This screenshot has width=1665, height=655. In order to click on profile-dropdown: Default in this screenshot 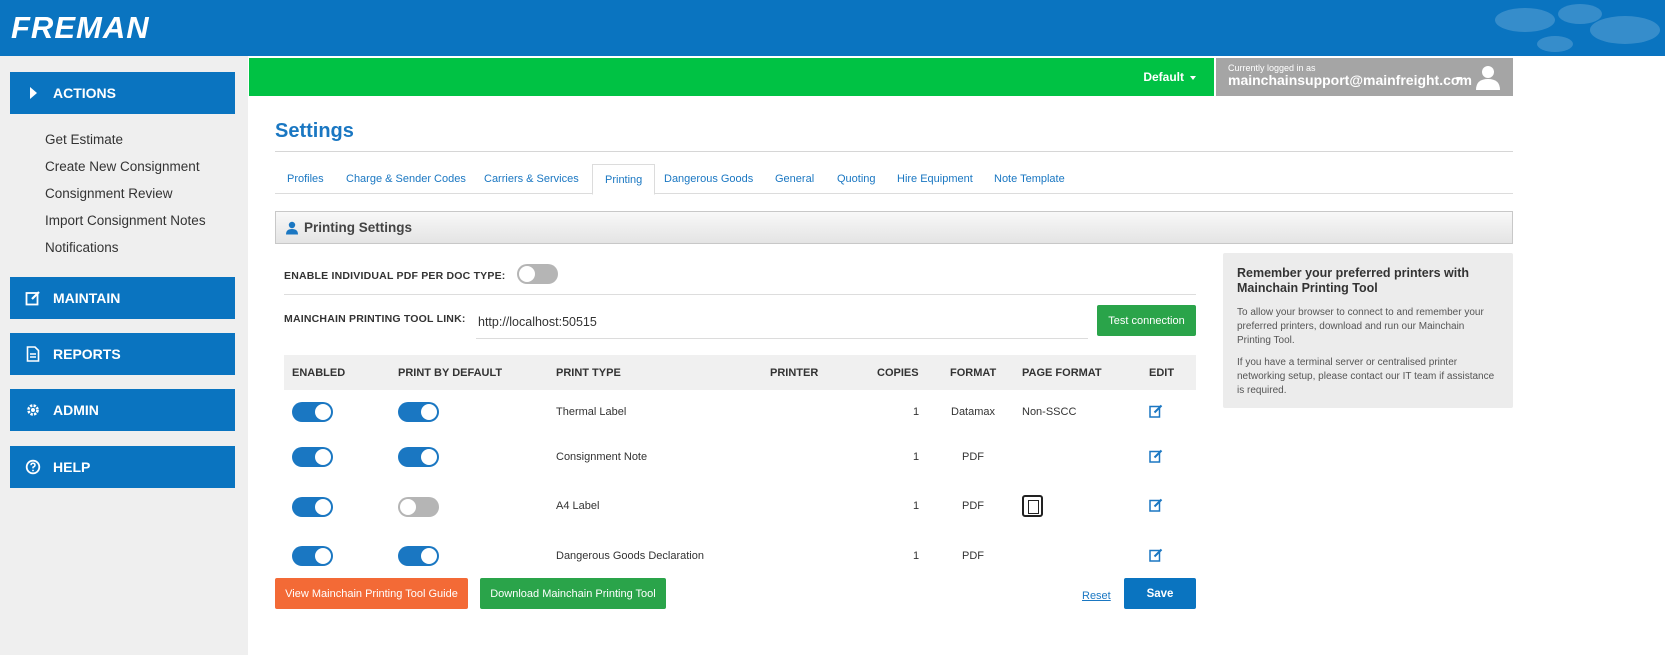, I will do `click(1169, 77)`.